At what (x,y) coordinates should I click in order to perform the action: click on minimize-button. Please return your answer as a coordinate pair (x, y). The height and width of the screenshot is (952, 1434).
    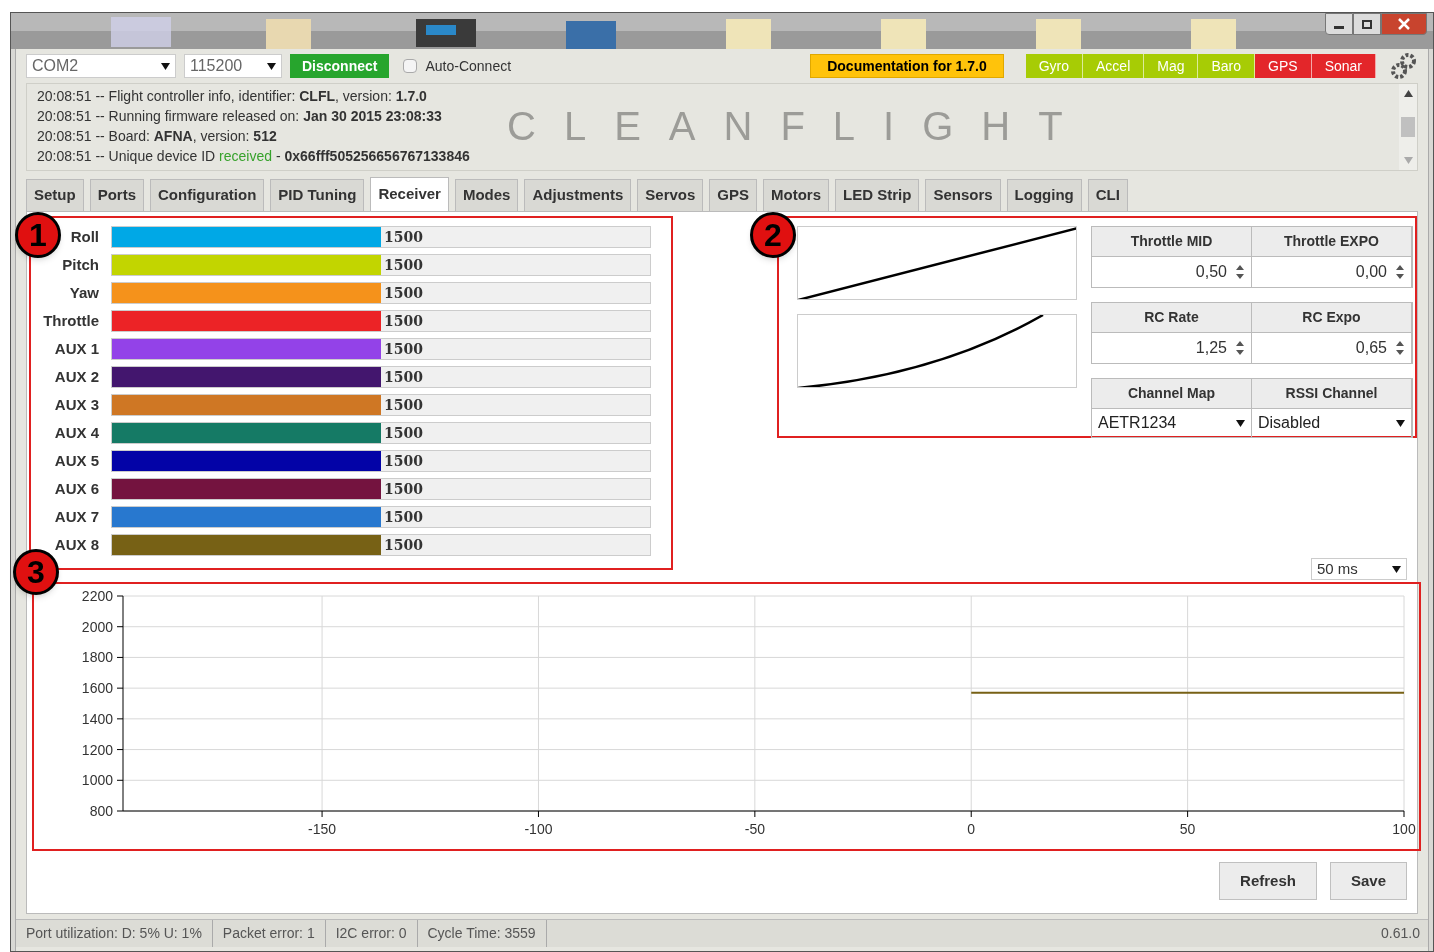
    Looking at the image, I should click on (1339, 24).